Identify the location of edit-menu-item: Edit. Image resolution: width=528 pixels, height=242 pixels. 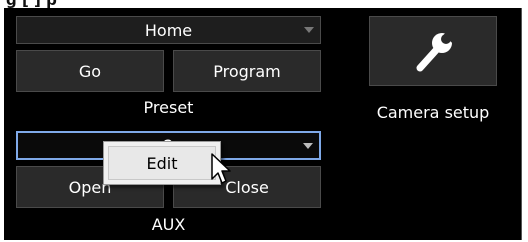
(162, 163).